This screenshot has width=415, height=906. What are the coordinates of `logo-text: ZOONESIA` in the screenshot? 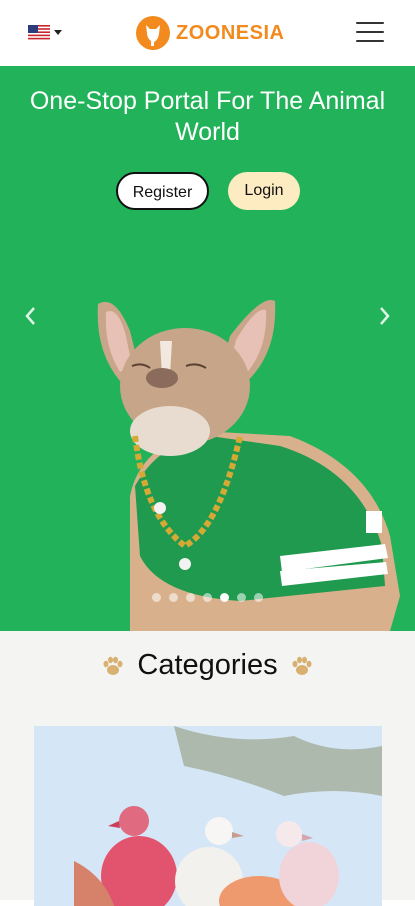 It's located at (230, 32).